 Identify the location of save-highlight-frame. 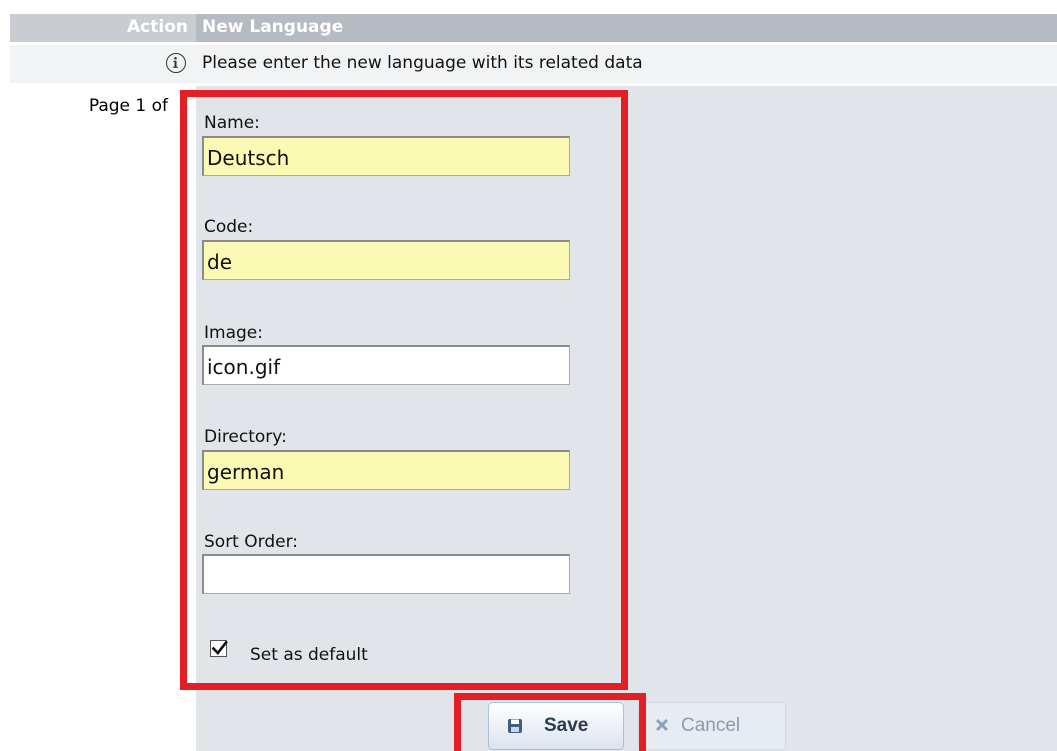
(550, 722).